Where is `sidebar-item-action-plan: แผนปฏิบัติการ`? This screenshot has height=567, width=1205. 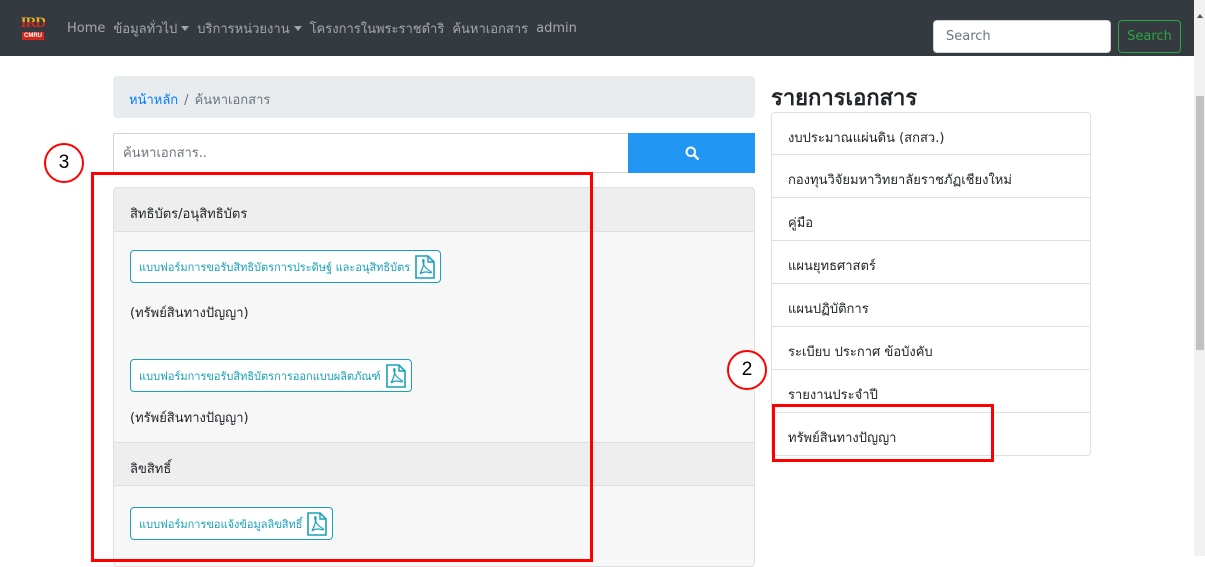 sidebar-item-action-plan: แผนปฏิบัติการ is located at coordinates (931, 305).